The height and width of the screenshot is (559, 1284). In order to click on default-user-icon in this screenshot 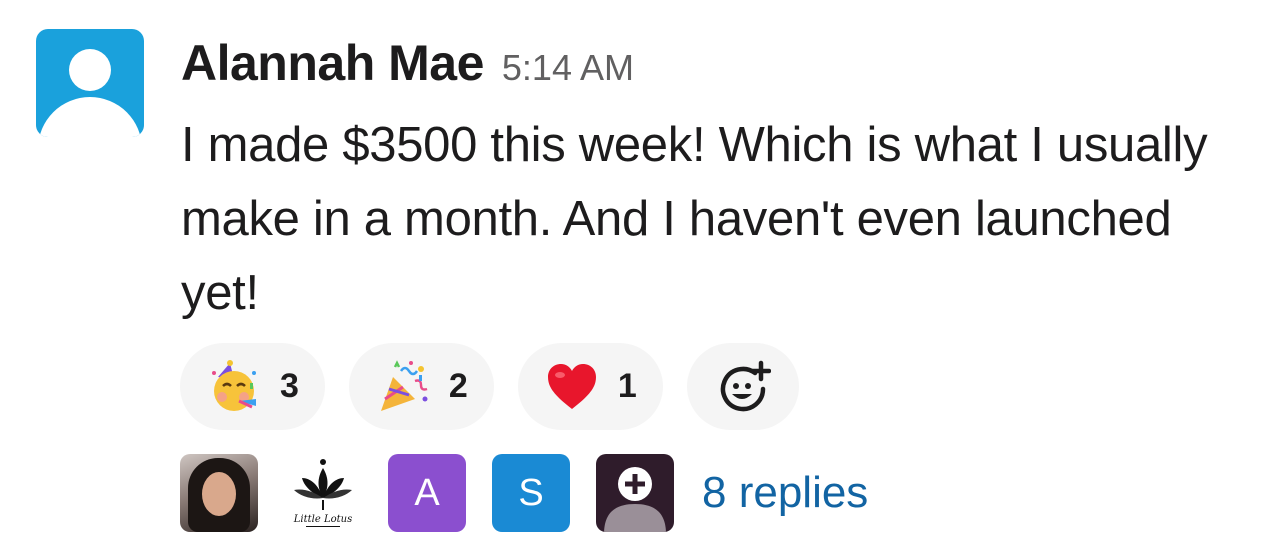, I will do `click(635, 499)`.